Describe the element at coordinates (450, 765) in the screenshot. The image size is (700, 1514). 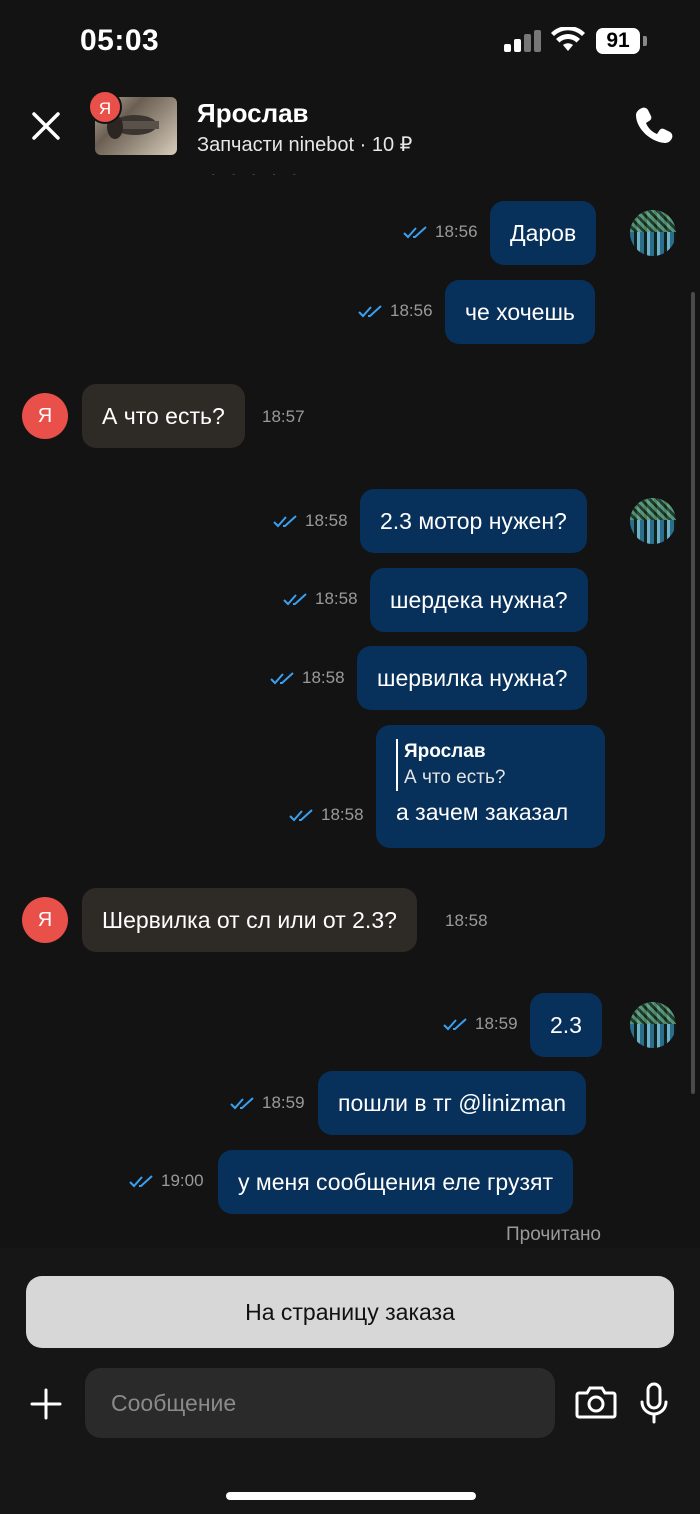
I see `quoted-message: Ярослав А что есть?` at that location.